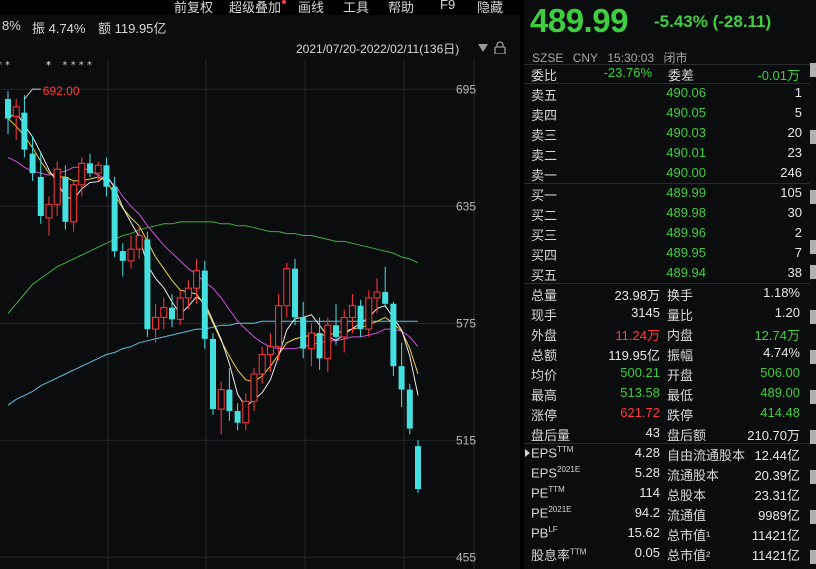 This screenshot has height=569, width=816. I want to click on toolbar-item-fuquan: 前复权, so click(193, 8).